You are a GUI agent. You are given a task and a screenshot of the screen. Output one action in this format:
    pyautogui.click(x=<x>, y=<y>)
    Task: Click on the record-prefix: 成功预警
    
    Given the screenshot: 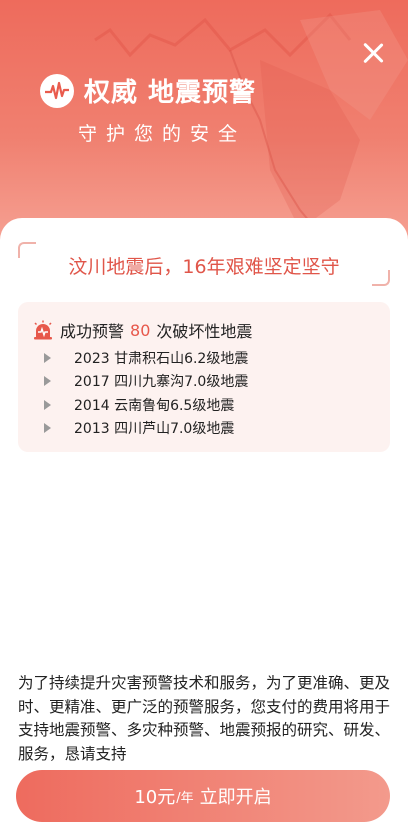 What is the action you would take?
    pyautogui.click(x=92, y=331)
    